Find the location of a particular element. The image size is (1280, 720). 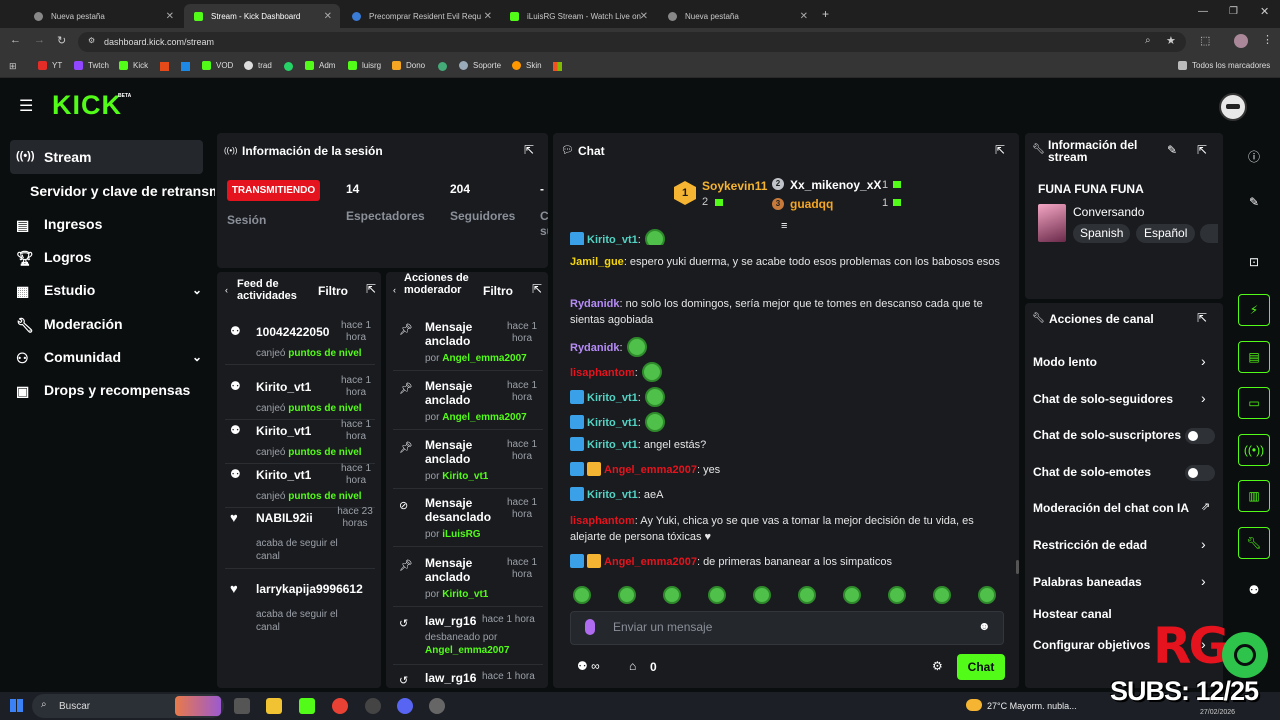

channel-action-item: Restricción de edad is located at coordinates (1090, 545).